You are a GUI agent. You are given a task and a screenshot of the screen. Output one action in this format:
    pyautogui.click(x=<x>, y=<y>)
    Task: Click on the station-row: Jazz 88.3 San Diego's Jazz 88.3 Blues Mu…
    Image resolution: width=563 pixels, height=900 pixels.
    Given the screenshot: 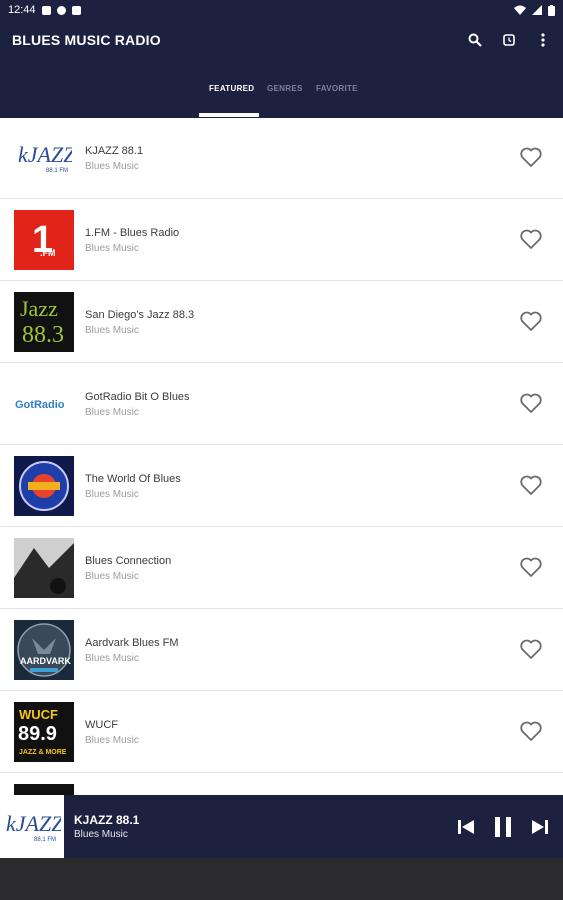 What is the action you would take?
    pyautogui.click(x=281, y=322)
    